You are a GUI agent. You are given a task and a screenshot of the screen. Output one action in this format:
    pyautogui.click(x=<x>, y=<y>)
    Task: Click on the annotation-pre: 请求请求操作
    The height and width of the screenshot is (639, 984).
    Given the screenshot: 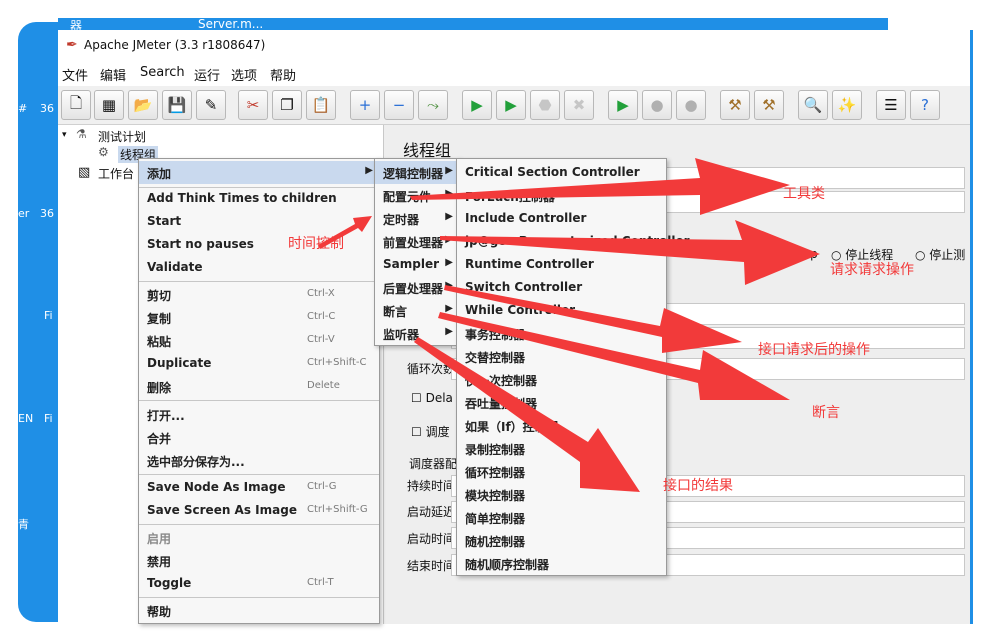 What is the action you would take?
    pyautogui.click(x=872, y=270)
    